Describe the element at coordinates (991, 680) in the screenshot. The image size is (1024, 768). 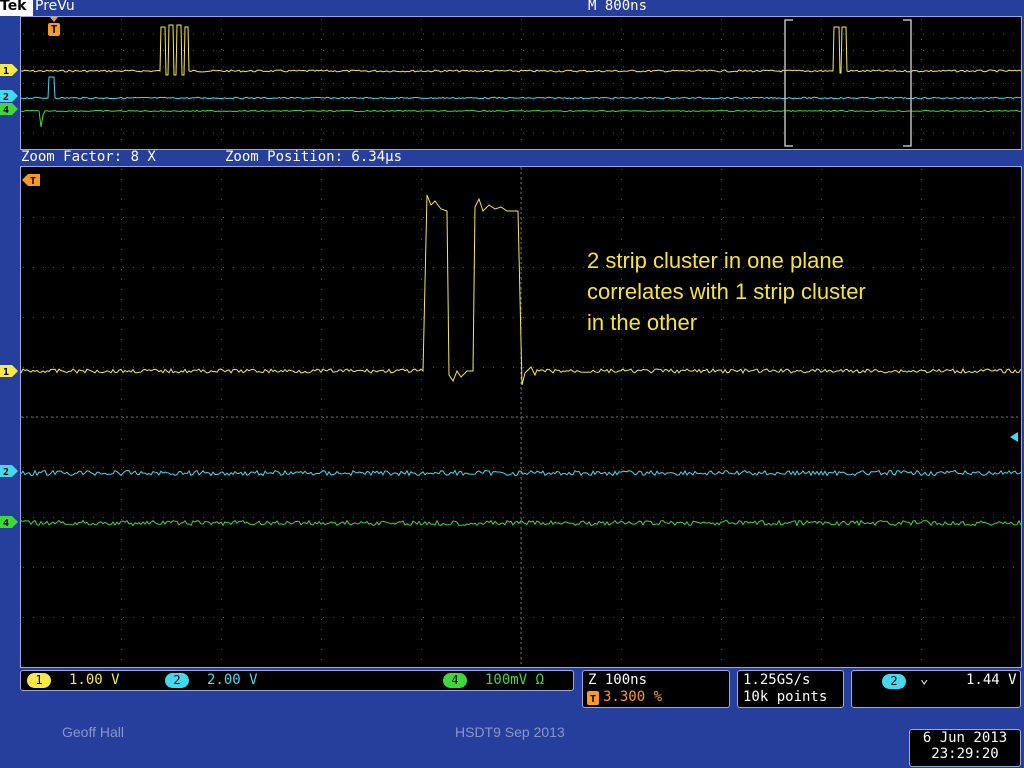
I see `trigger-level-readout: 1.44 V` at that location.